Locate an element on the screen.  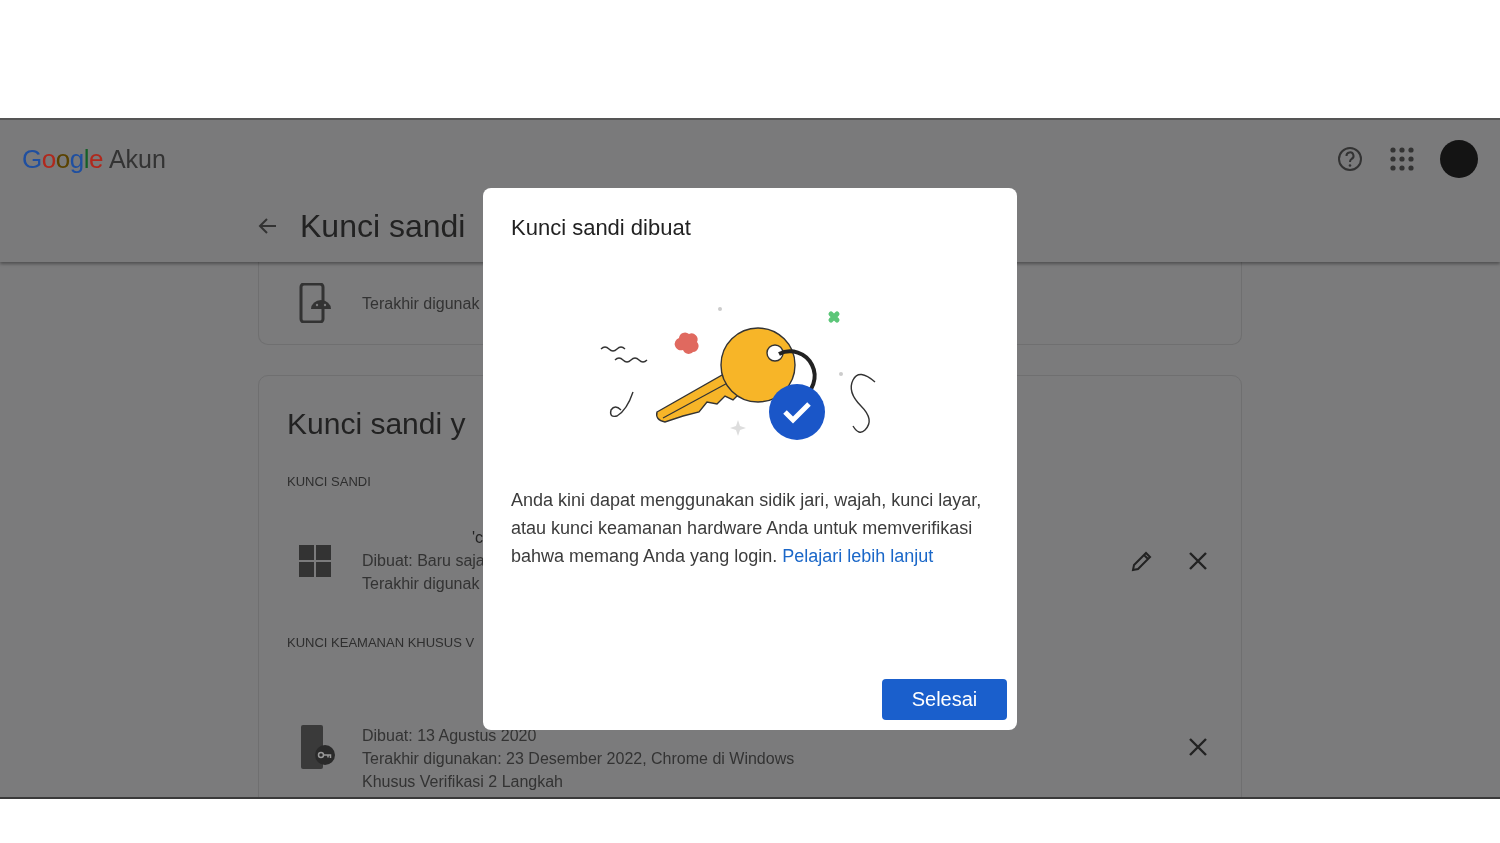
apps-grid-icon is located at coordinates (1402, 159).